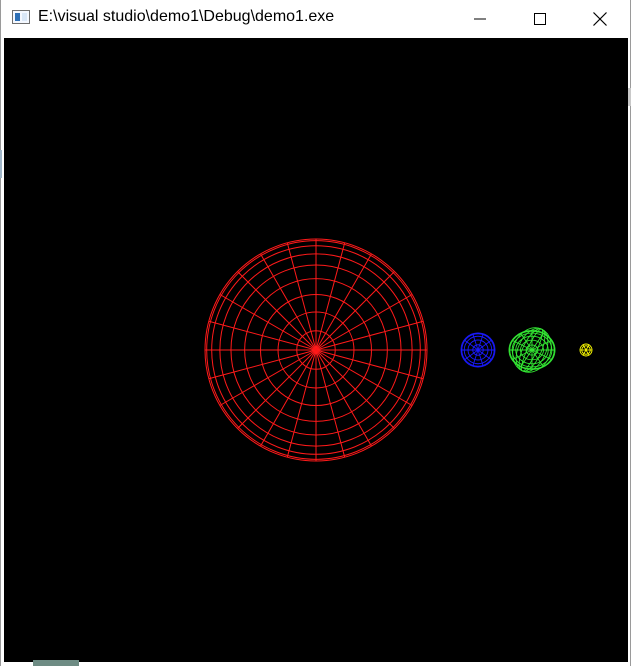  I want to click on window-controls, so click(540, 19).